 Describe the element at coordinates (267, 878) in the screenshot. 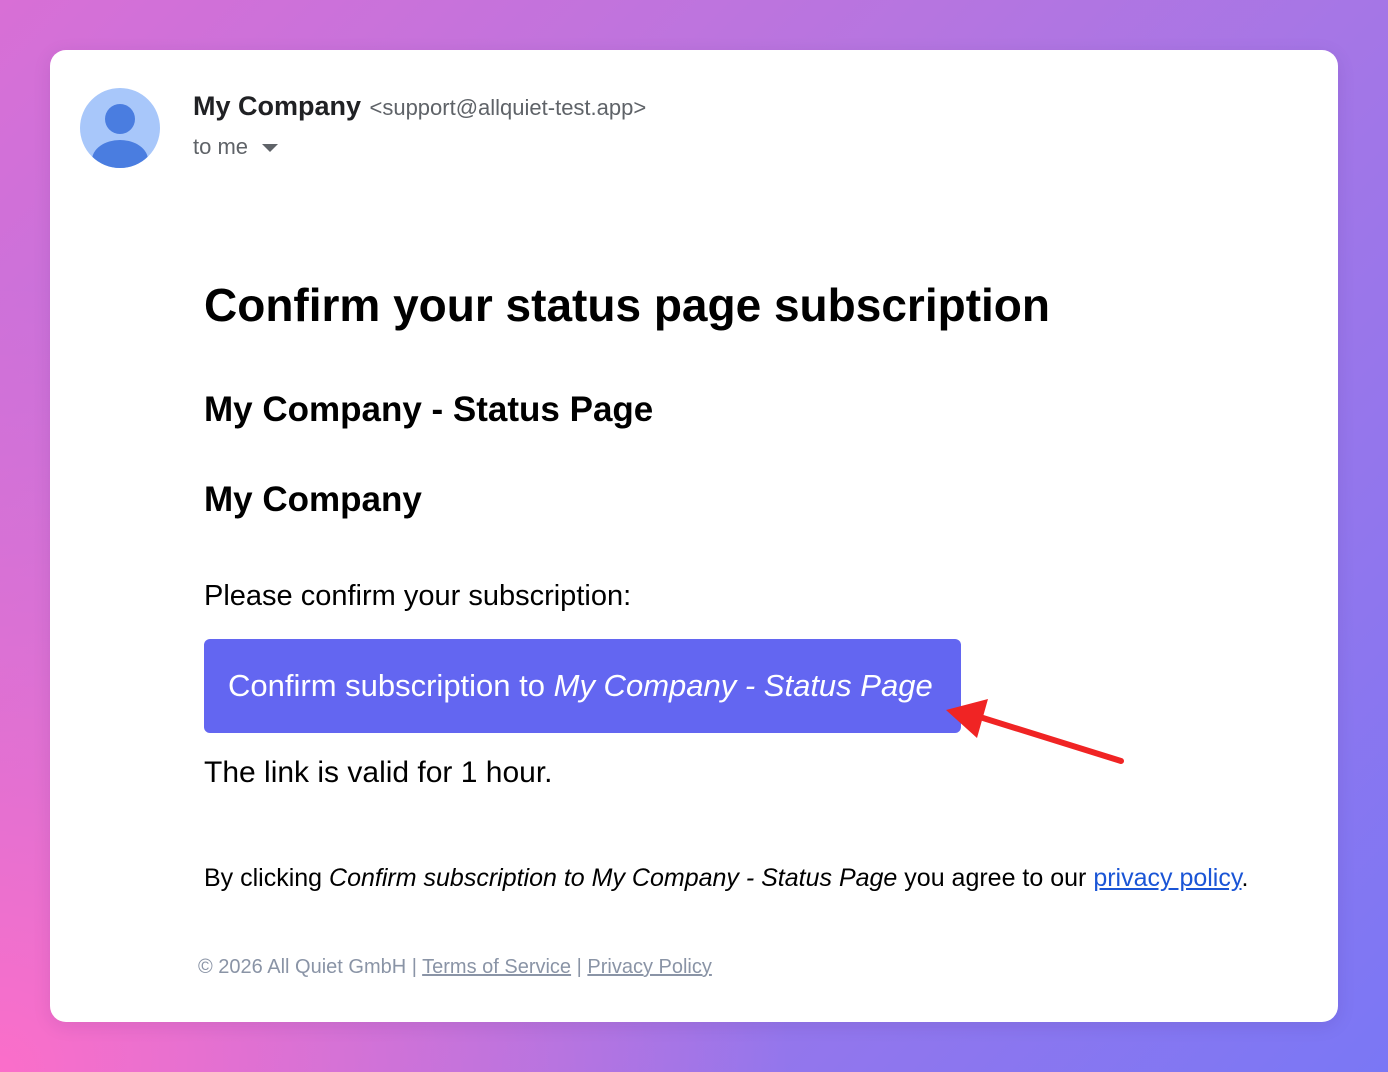

I see `agreement-prefix: By clicking` at that location.